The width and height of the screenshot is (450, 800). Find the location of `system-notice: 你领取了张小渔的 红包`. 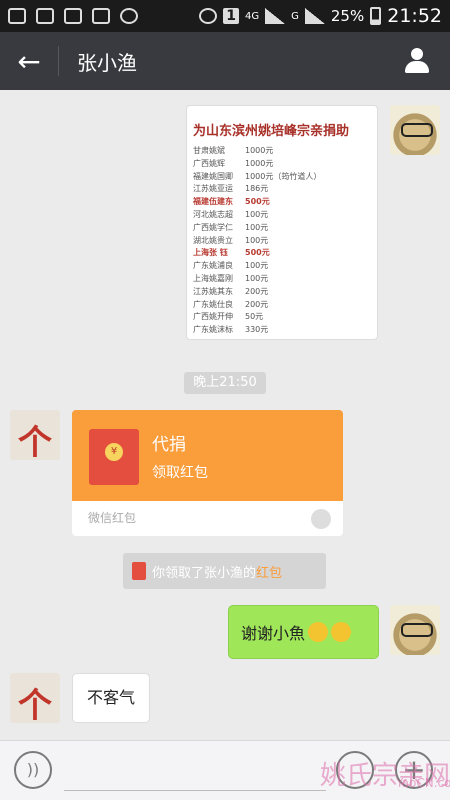

system-notice: 你领取了张小渔的 红包 is located at coordinates (224, 571).